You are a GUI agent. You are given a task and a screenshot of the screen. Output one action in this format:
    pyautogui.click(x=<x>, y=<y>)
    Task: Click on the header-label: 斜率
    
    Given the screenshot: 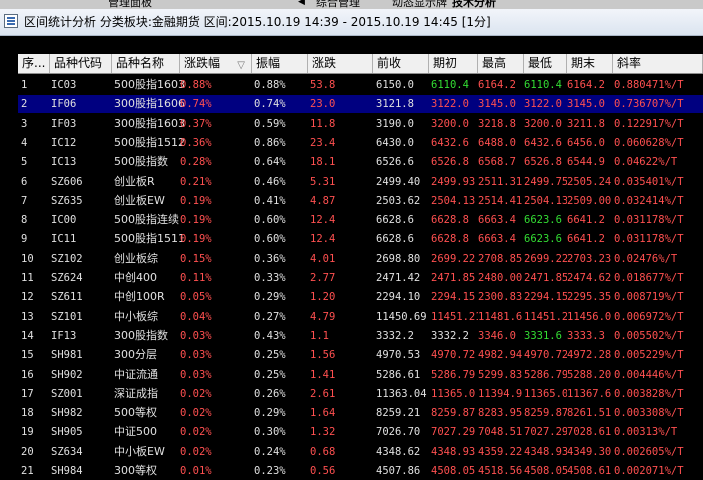 What is the action you would take?
    pyautogui.click(x=629, y=63)
    